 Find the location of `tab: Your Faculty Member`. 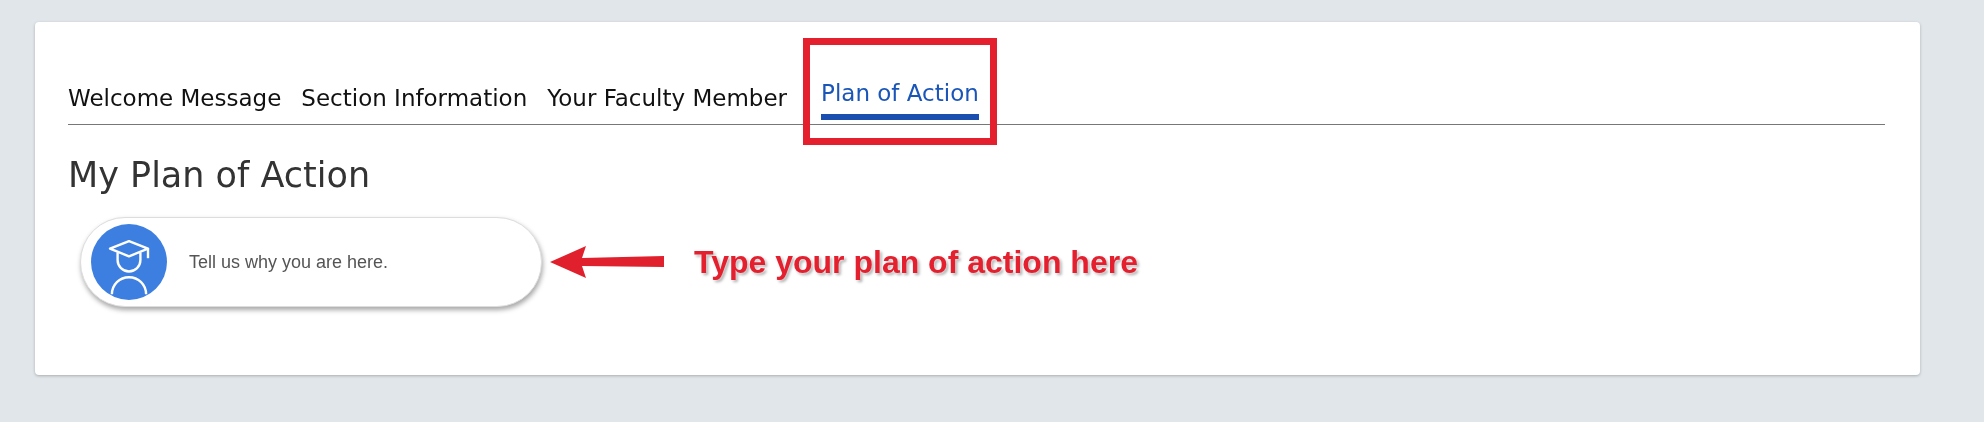

tab: Your Faculty Member is located at coordinates (673, 83).